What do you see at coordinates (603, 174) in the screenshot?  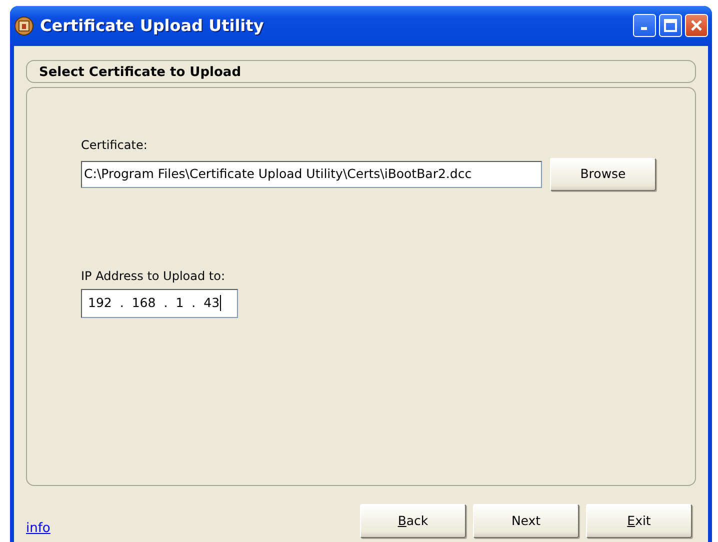 I see `browse-button: Browse` at bounding box center [603, 174].